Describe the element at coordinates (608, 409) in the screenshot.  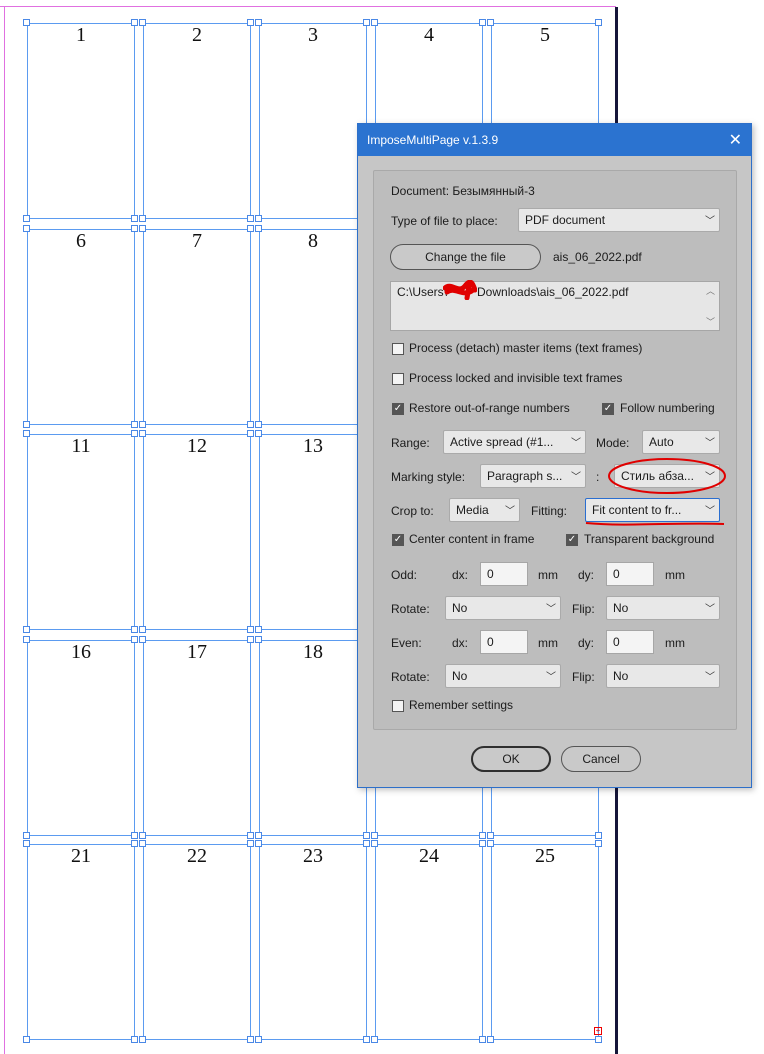
I see `follow-numbering-checkbox: ✓` at that location.